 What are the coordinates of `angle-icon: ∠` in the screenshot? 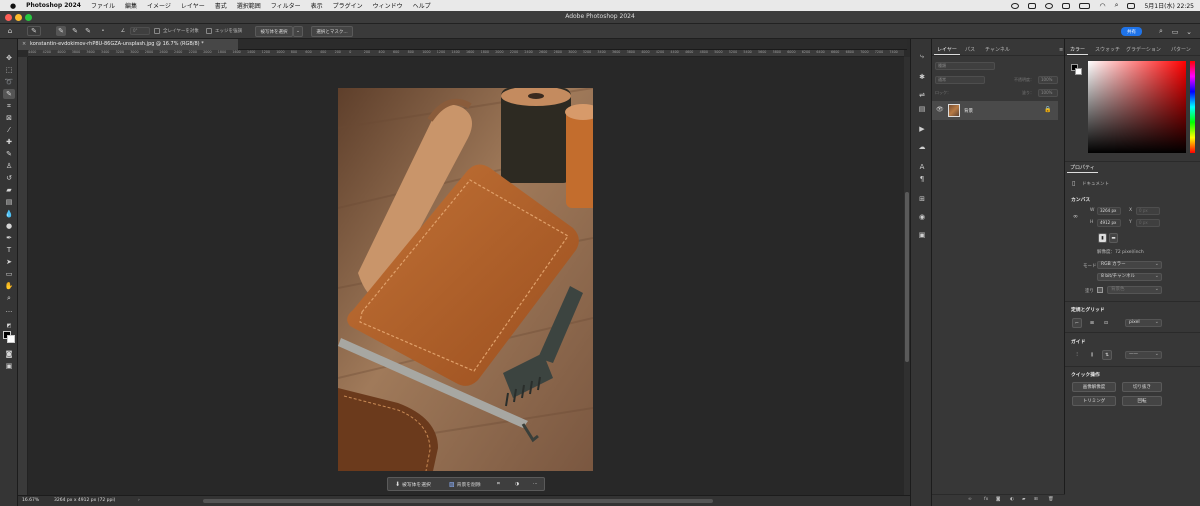 It's located at (123, 31).